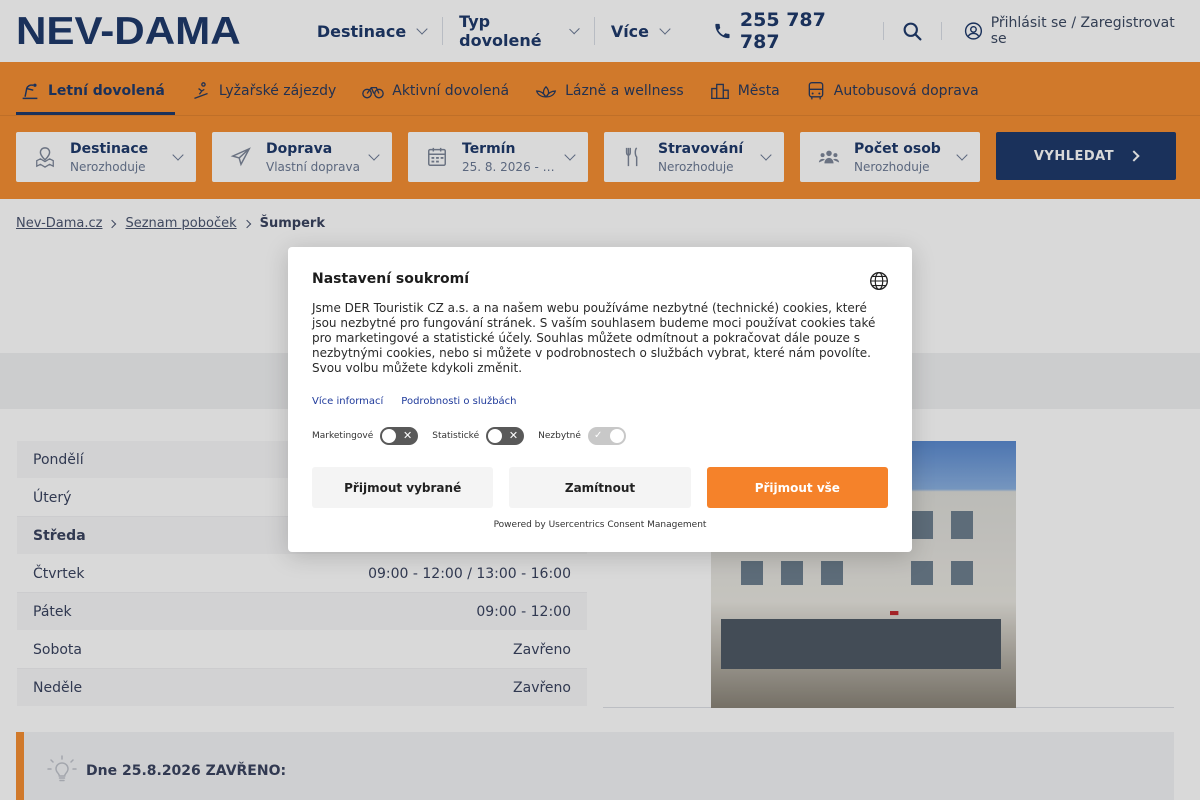 This screenshot has height=800, width=1200. I want to click on marketing-toggle-group: Marketingové ✕, so click(365, 436).